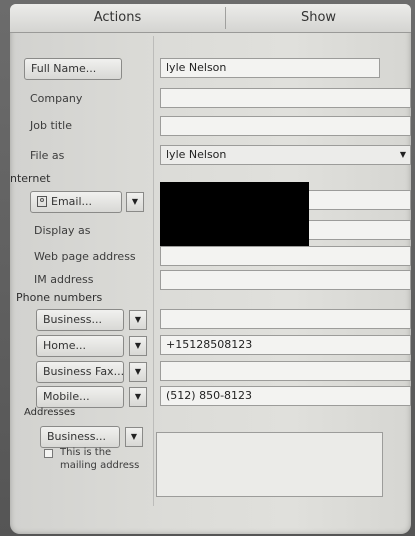  What do you see at coordinates (59, 297) in the screenshot?
I see `phone-numbers-heading: Phone numbers` at bounding box center [59, 297].